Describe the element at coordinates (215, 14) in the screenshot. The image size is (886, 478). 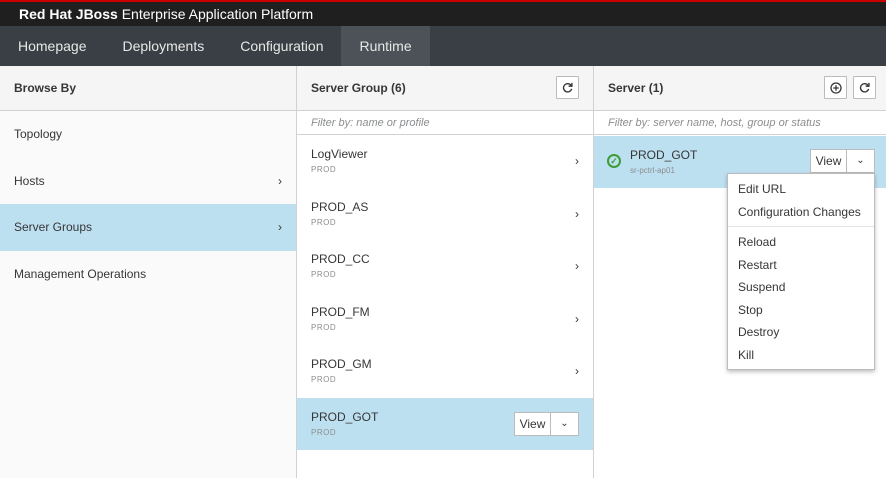
I see `brand-product: Enterprise Application Platform` at that location.